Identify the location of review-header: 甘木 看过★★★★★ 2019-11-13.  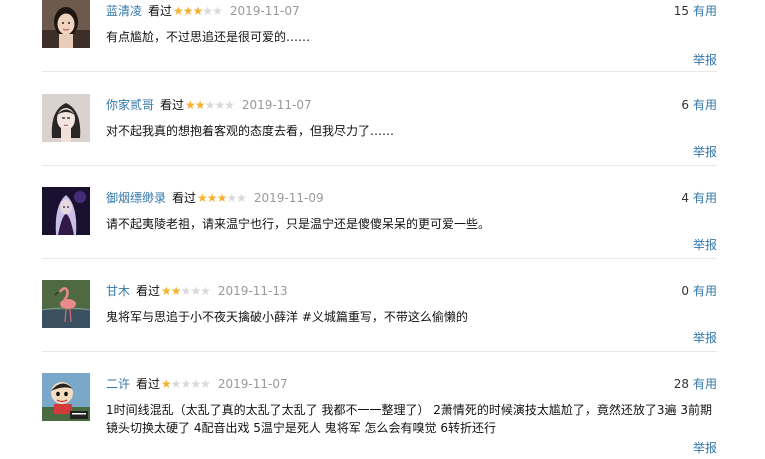
(197, 291).